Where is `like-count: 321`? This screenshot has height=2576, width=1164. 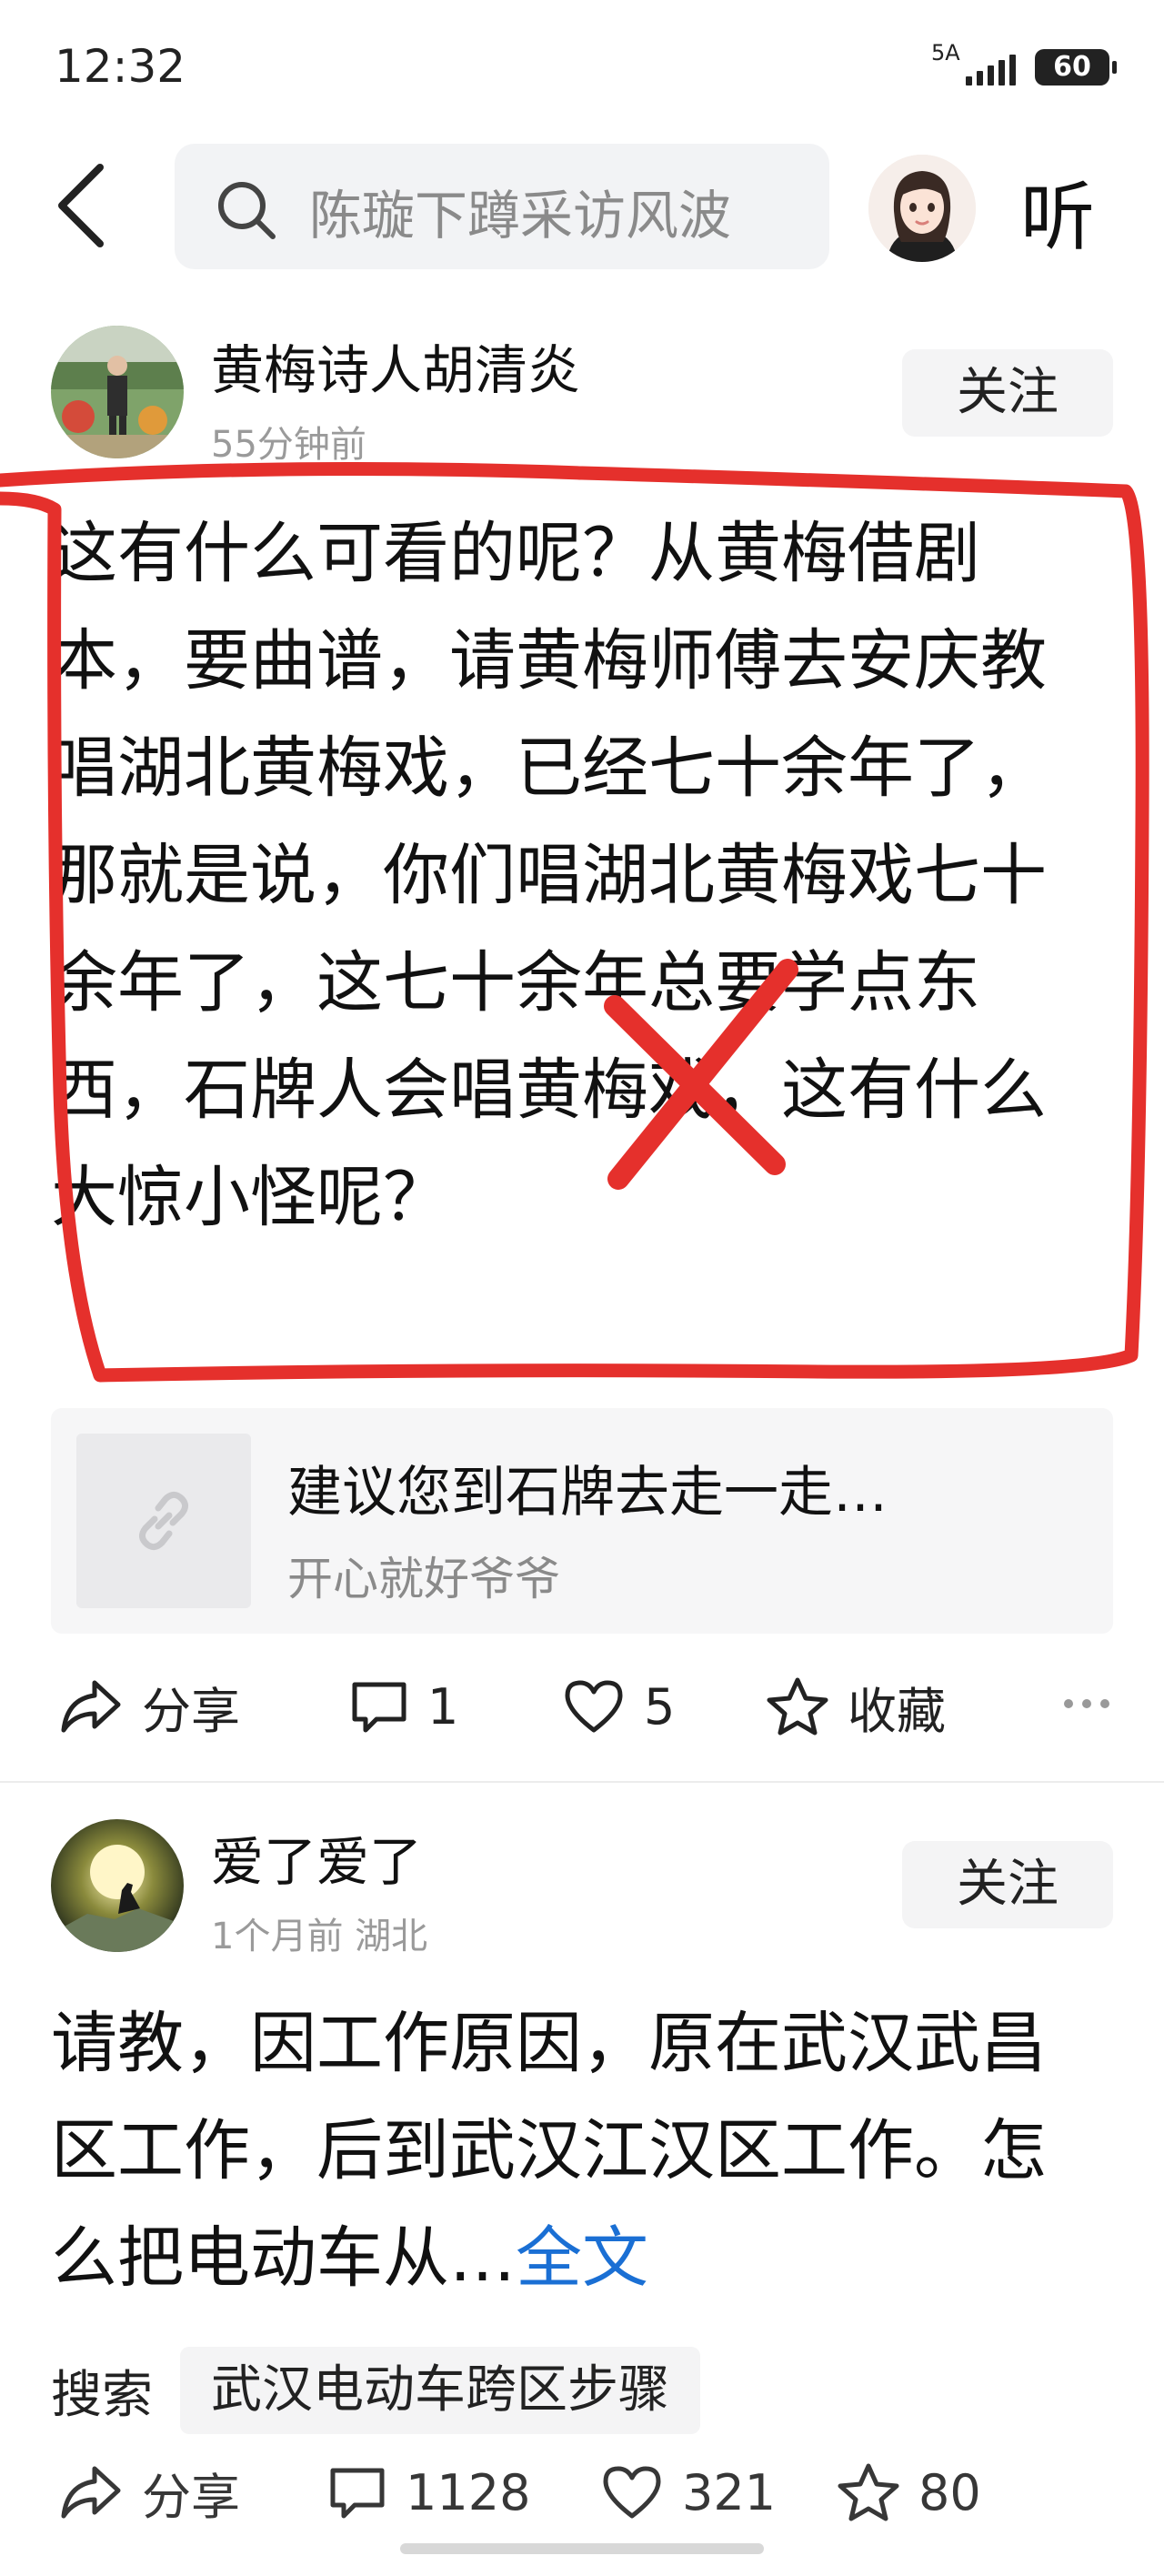 like-count: 321 is located at coordinates (730, 2492).